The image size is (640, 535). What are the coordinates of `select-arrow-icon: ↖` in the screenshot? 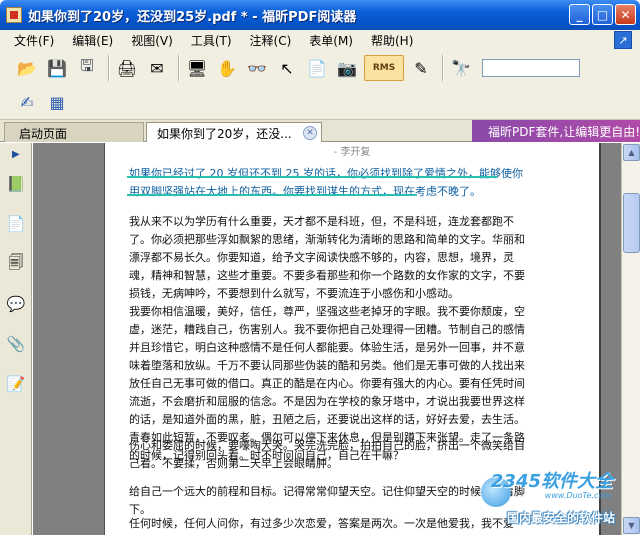 It's located at (287, 68).